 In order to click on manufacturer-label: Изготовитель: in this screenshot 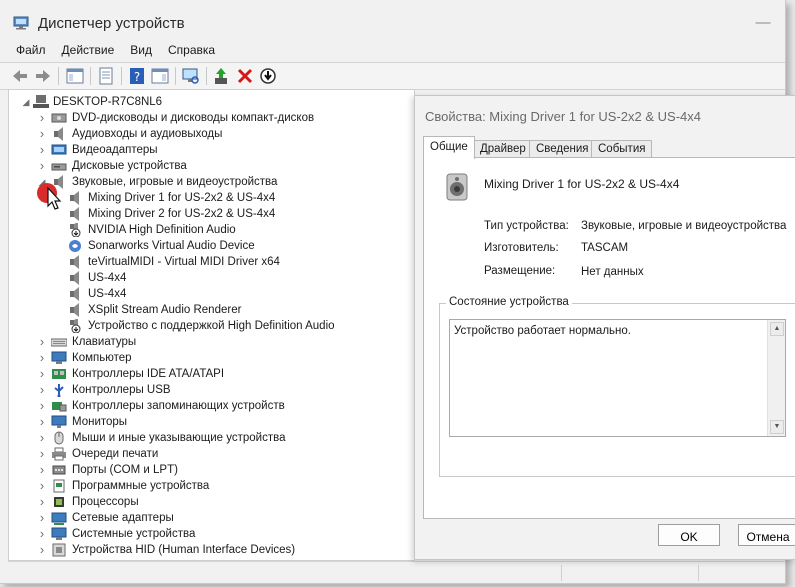, I will do `click(521, 248)`.